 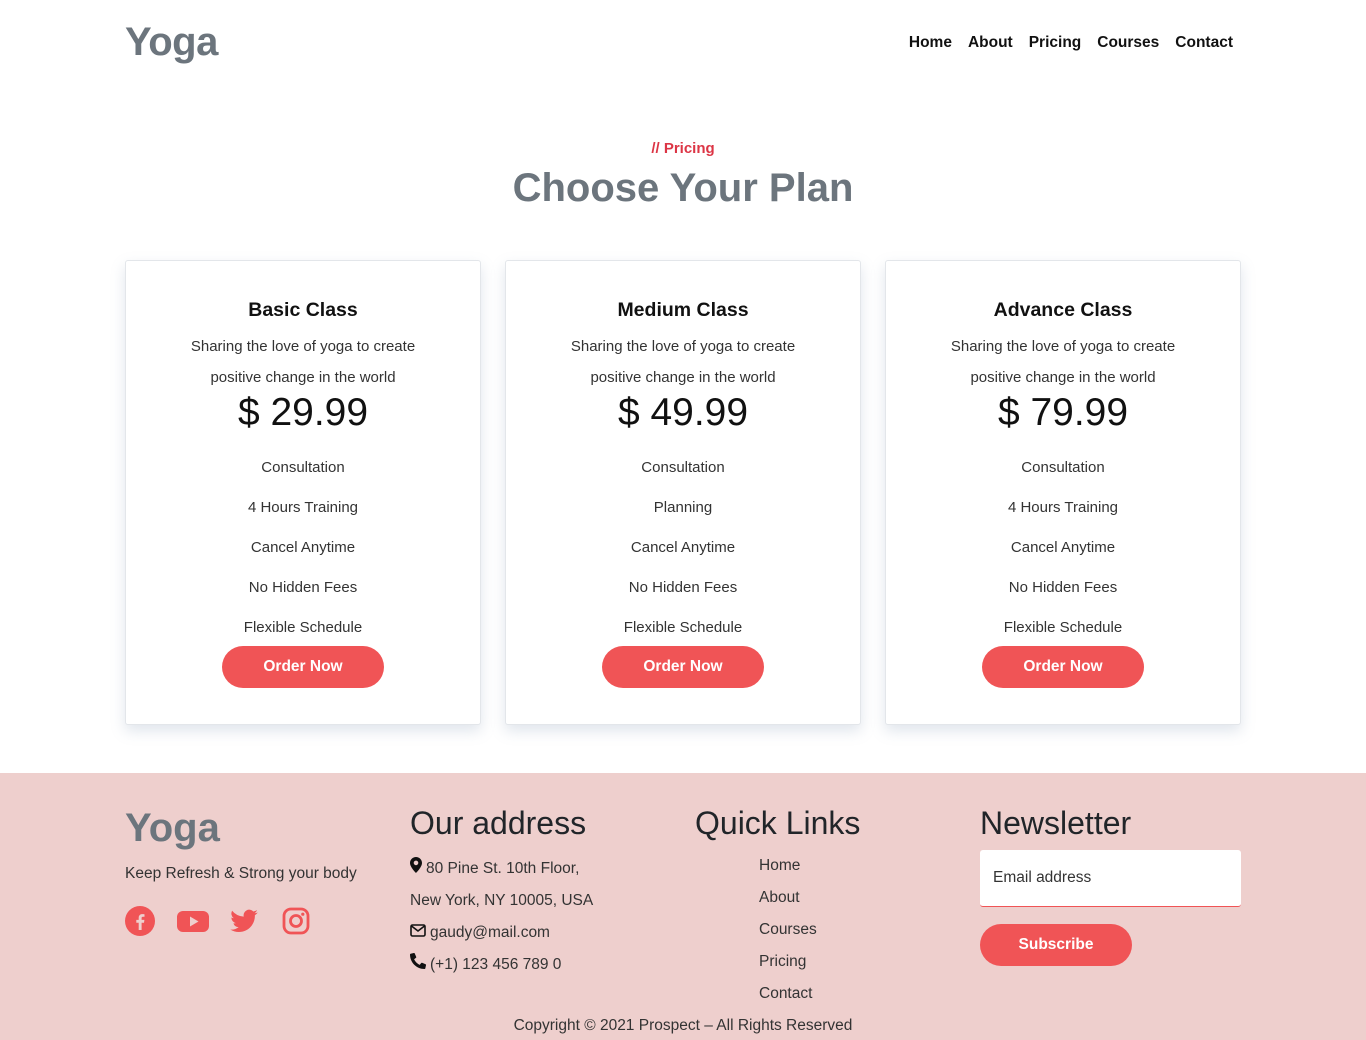 I want to click on social-links, so click(x=219, y=921).